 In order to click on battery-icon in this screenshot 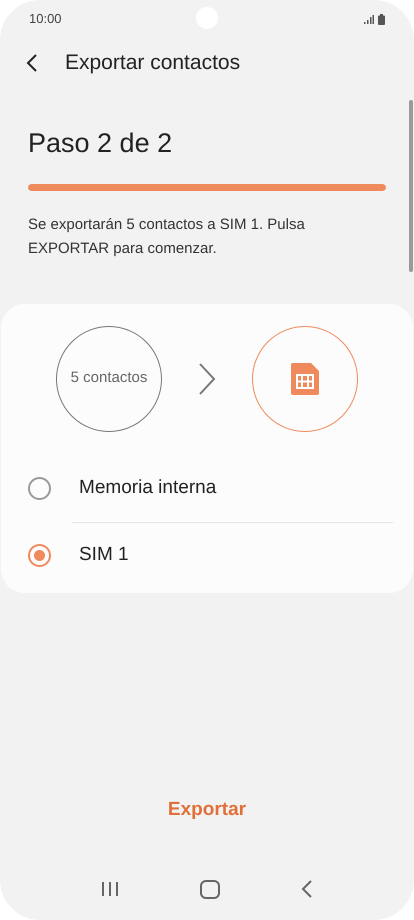, I will do `click(381, 19)`.